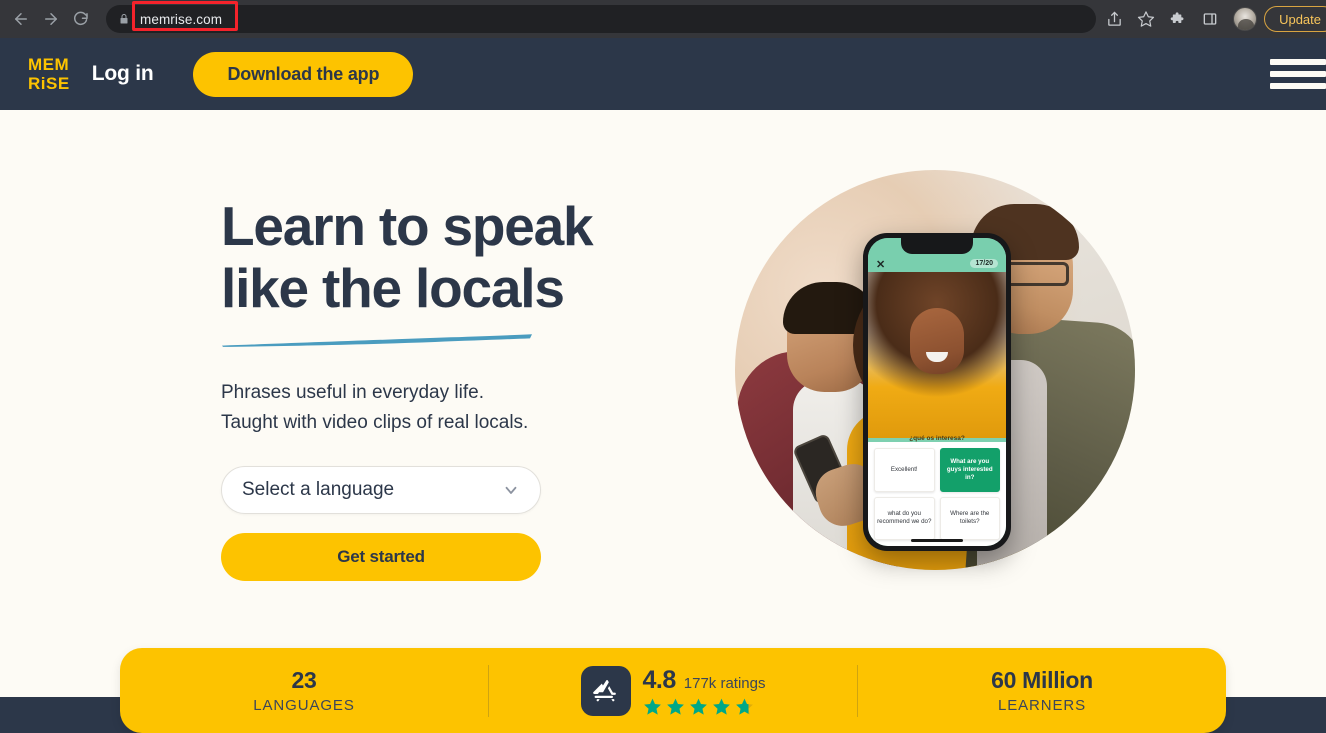  I want to click on stat-label: LANGUAGES, so click(304, 705).